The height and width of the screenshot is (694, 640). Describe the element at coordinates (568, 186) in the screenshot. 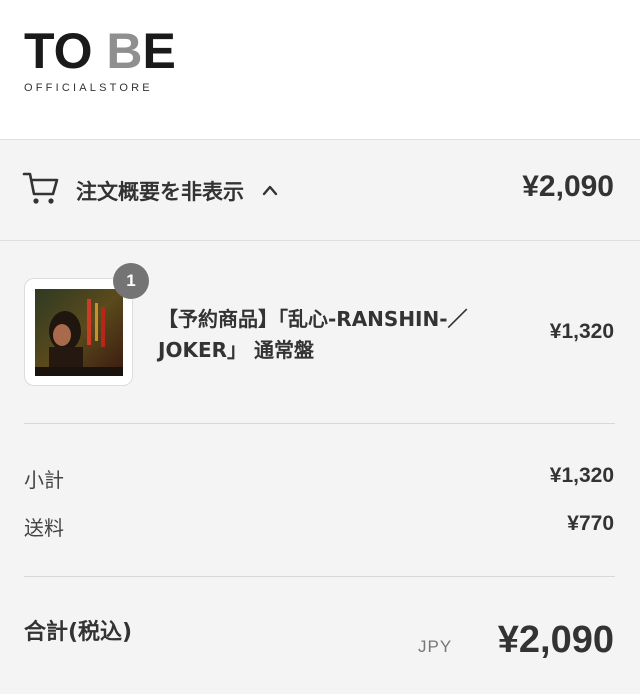

I see `summary-total: ¥2,090` at that location.